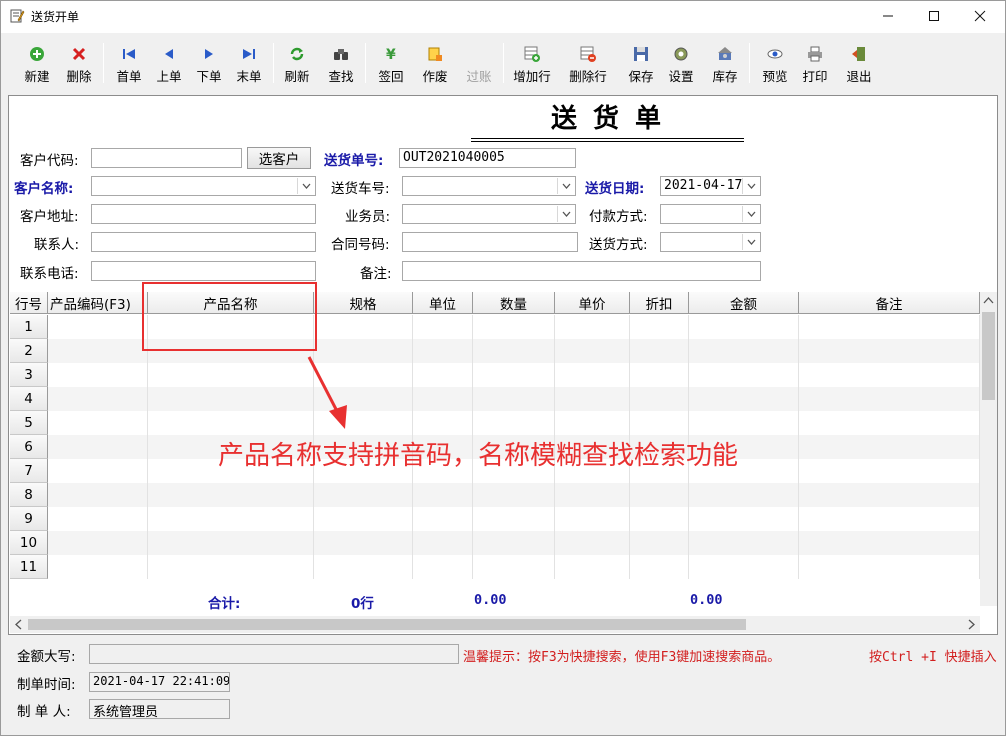 Image resolution: width=1006 pixels, height=736 pixels. What do you see at coordinates (79, 63) in the screenshot?
I see `delete-button: 删除` at bounding box center [79, 63].